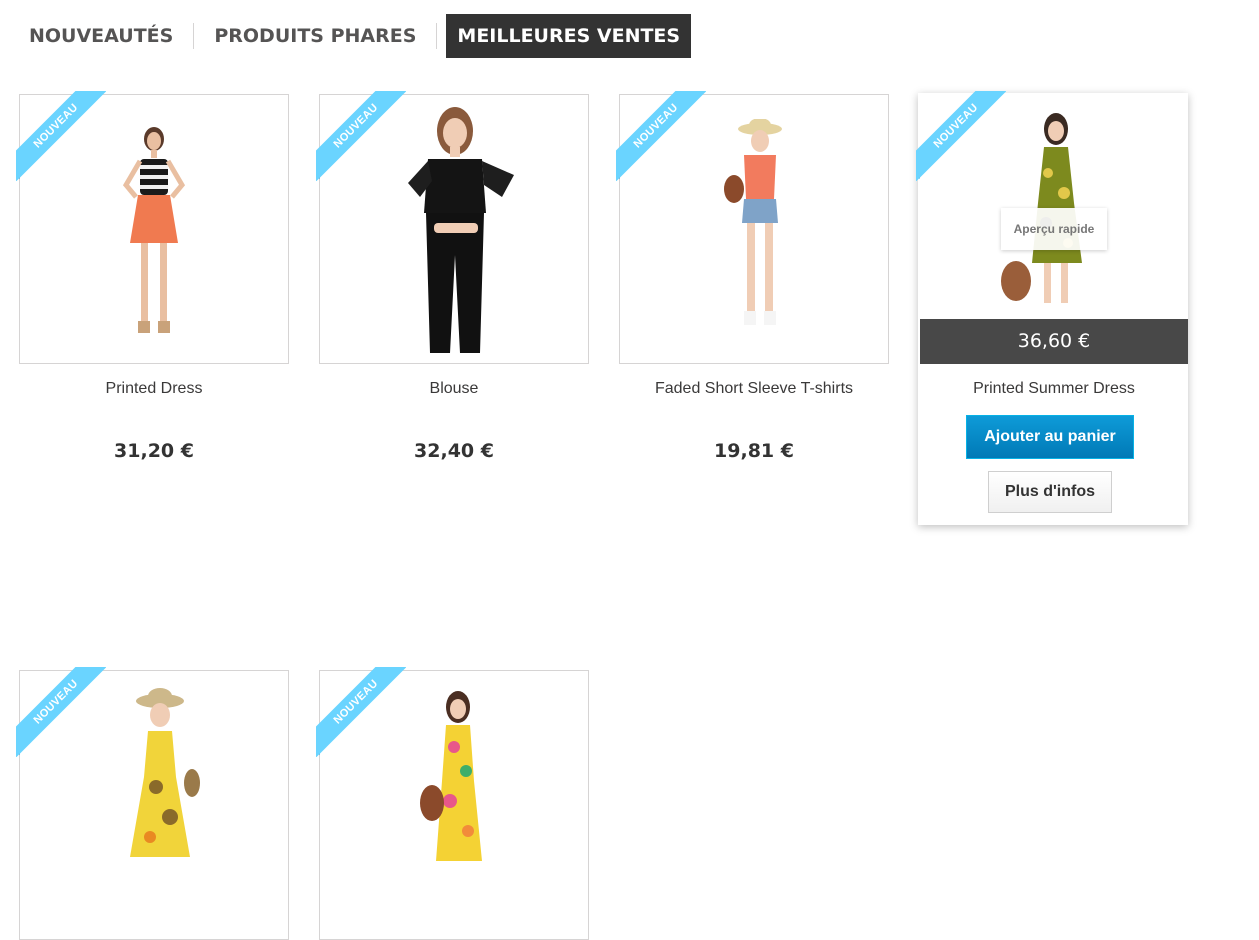 The height and width of the screenshot is (940, 1259). Describe the element at coordinates (454, 451) in the screenshot. I see `product-price: 32,40 €` at that location.